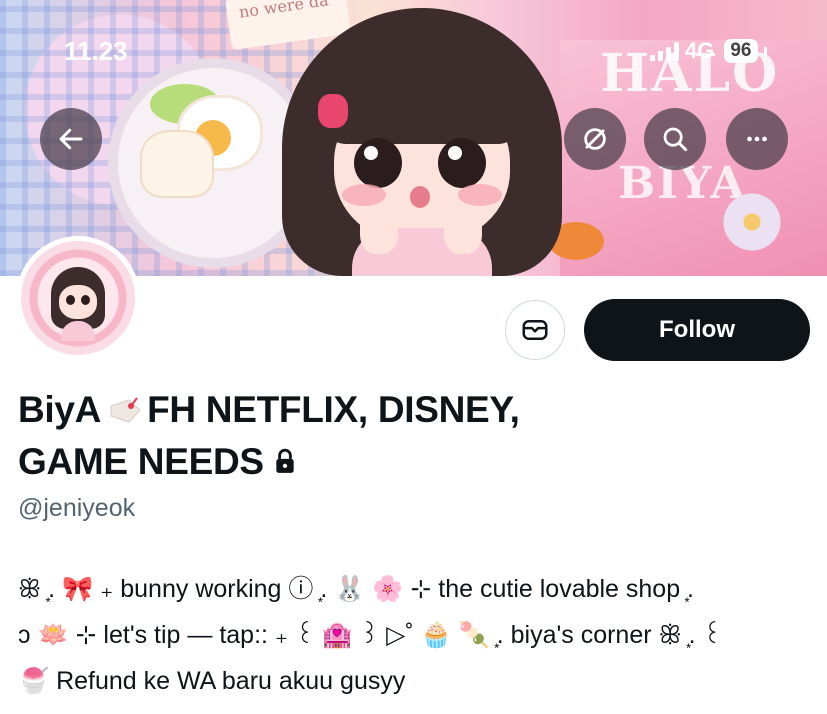  Describe the element at coordinates (60, 409) in the screenshot. I see `display-name-part1: BiyA` at that location.